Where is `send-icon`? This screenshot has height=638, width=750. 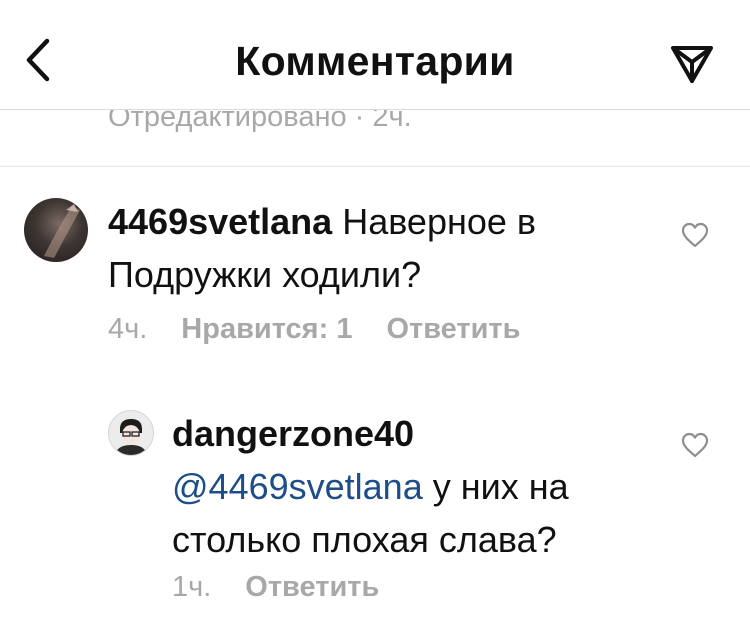
send-icon is located at coordinates (692, 64).